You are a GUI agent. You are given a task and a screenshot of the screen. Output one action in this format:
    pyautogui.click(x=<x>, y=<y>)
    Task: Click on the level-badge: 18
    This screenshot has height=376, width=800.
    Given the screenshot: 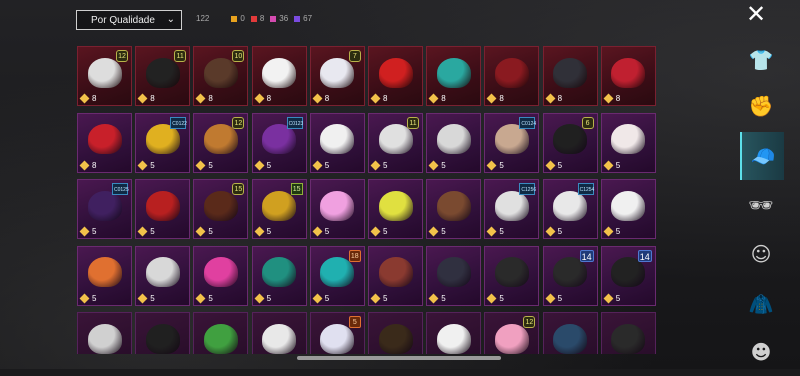 What is the action you would take?
    pyautogui.click(x=354, y=255)
    